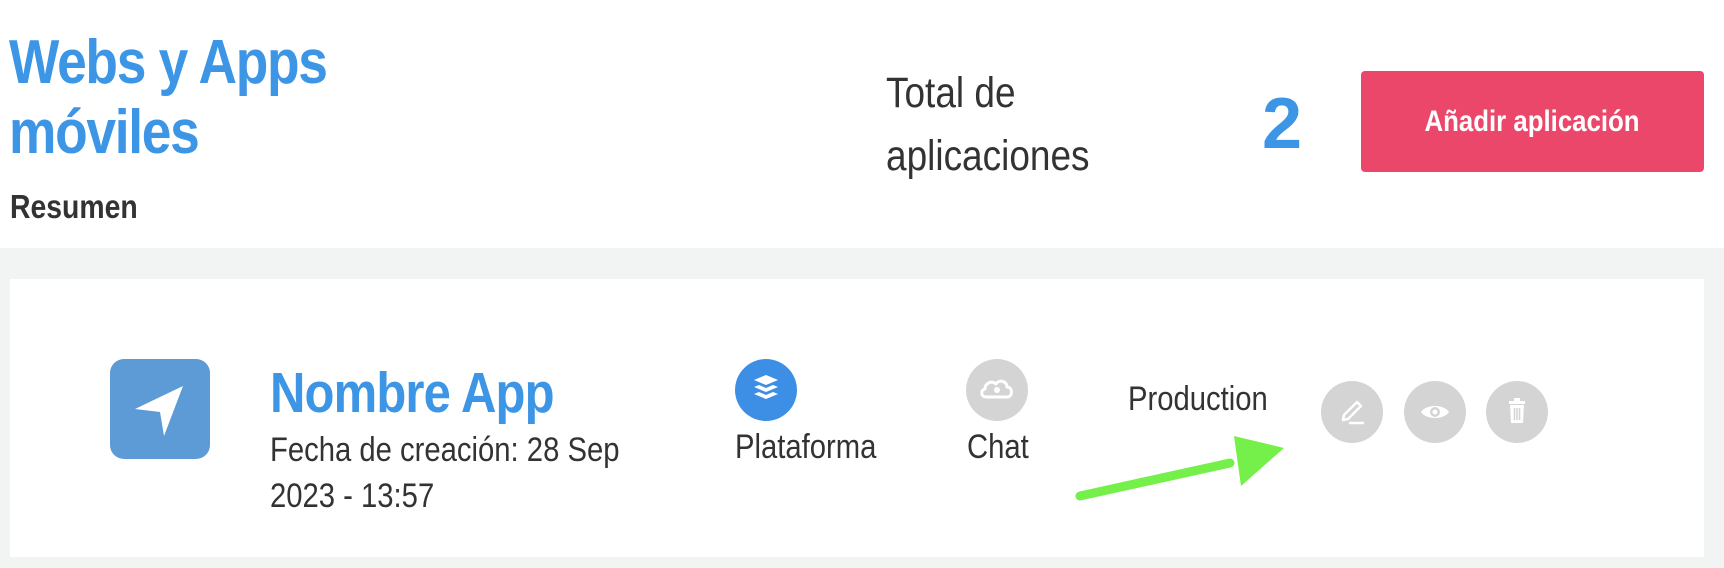 The image size is (1724, 568). Describe the element at coordinates (1198, 399) in the screenshot. I see `environment-status: Production` at that location.